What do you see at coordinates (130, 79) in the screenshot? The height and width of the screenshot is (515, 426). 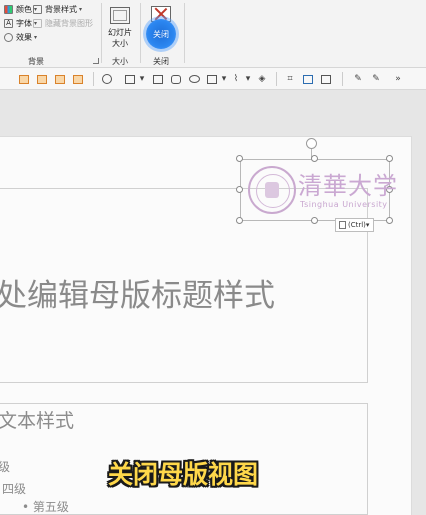 I see `shape-icon` at bounding box center [130, 79].